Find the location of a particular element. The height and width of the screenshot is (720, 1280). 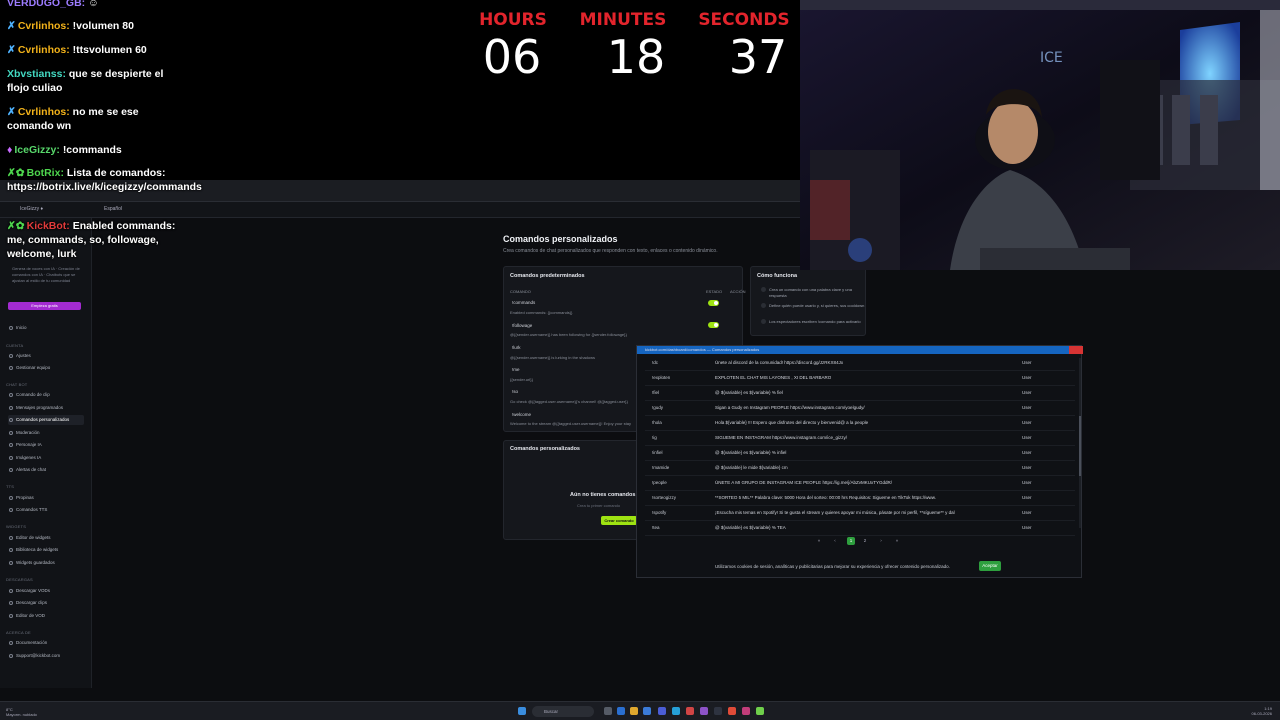

page-last-button: » is located at coordinates (897, 541).